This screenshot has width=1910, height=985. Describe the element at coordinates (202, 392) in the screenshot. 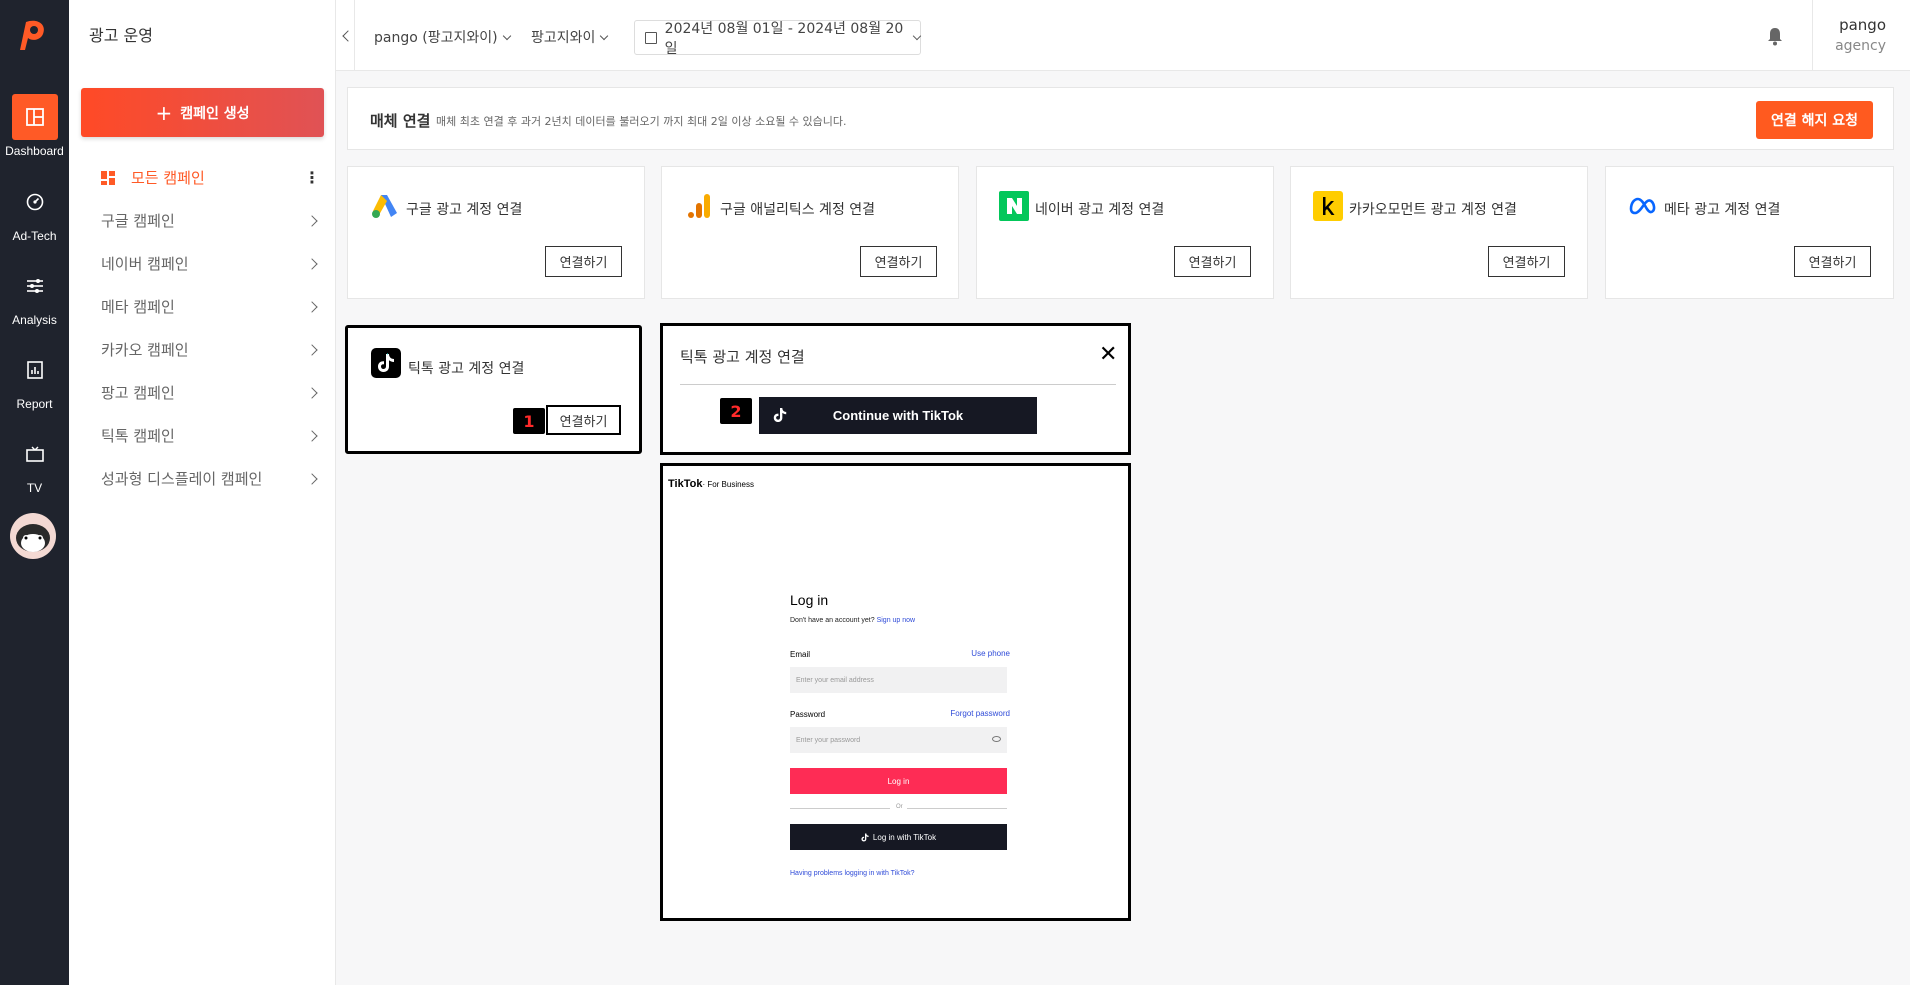

I see `sidebar-item-pango: 팡고 캠페인` at that location.